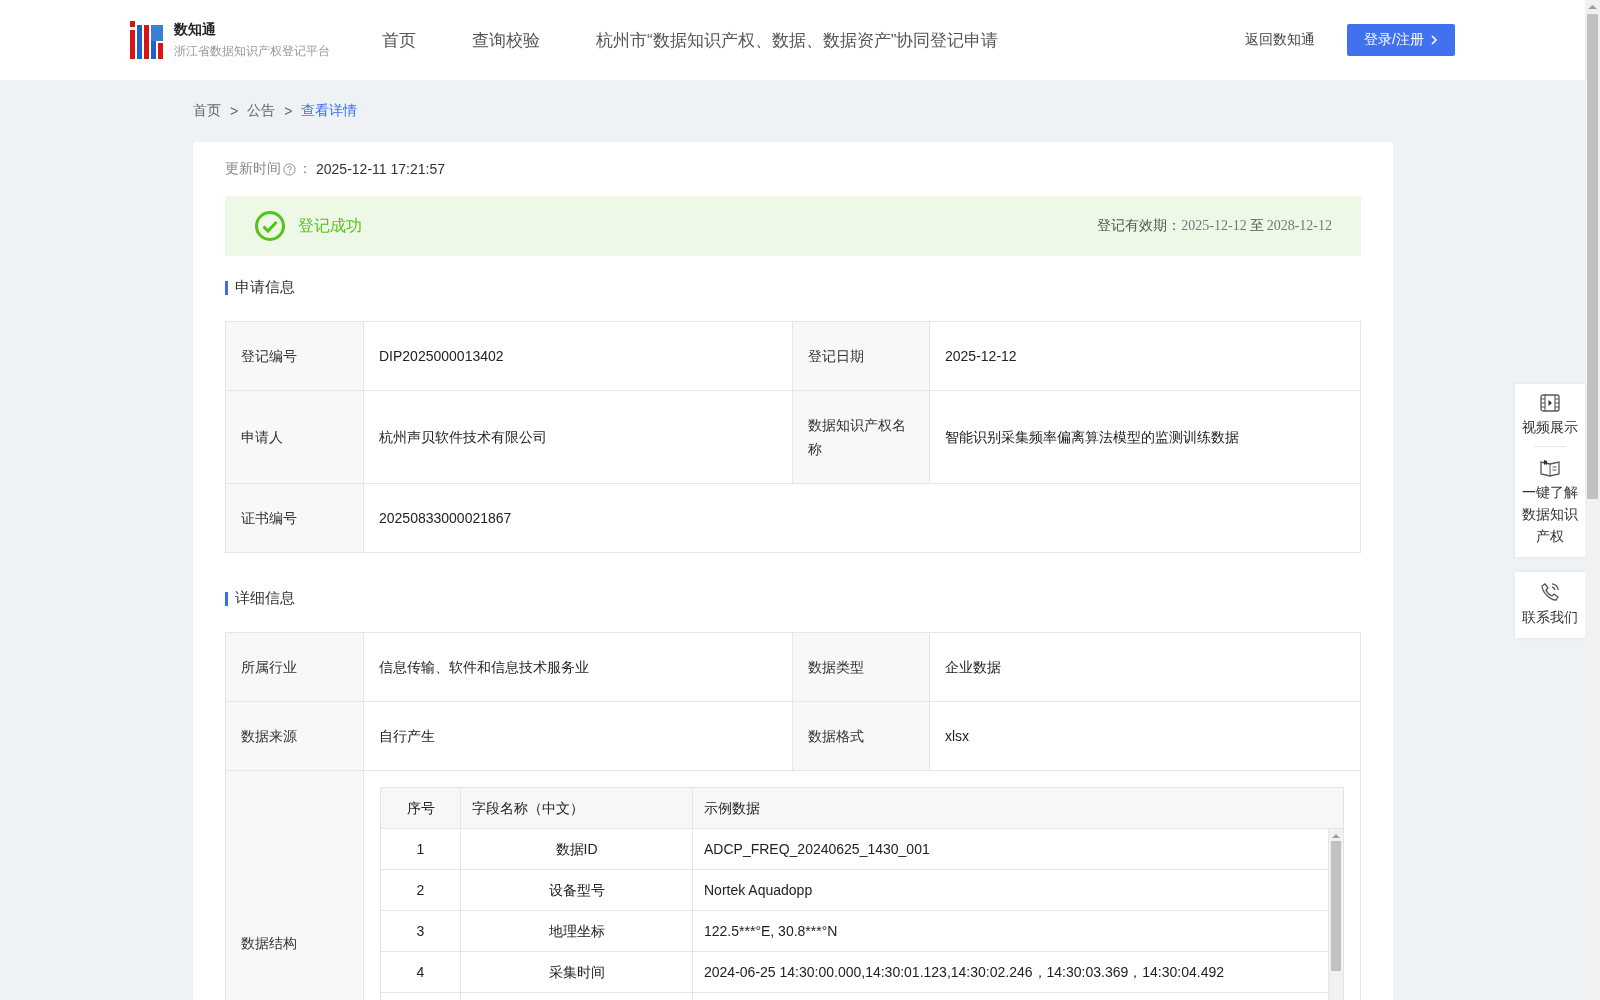  What do you see at coordinates (1550, 416) in the screenshot?
I see `side-link: 视频展示` at bounding box center [1550, 416].